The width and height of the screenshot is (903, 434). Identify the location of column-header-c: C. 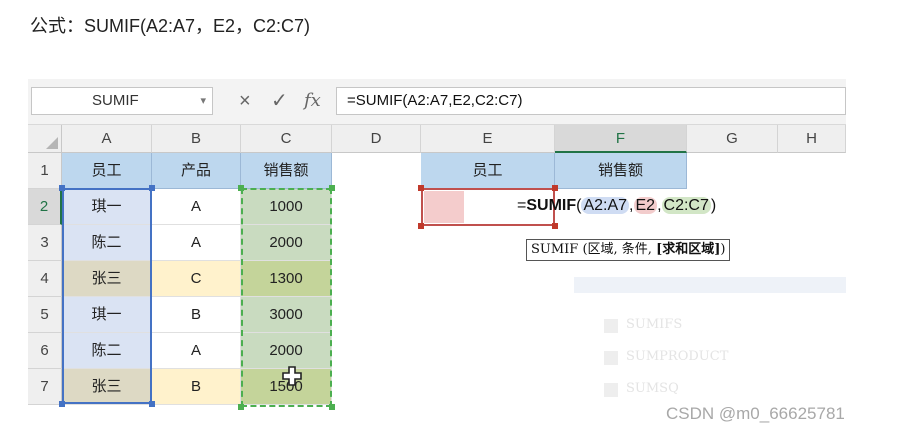
(286, 139).